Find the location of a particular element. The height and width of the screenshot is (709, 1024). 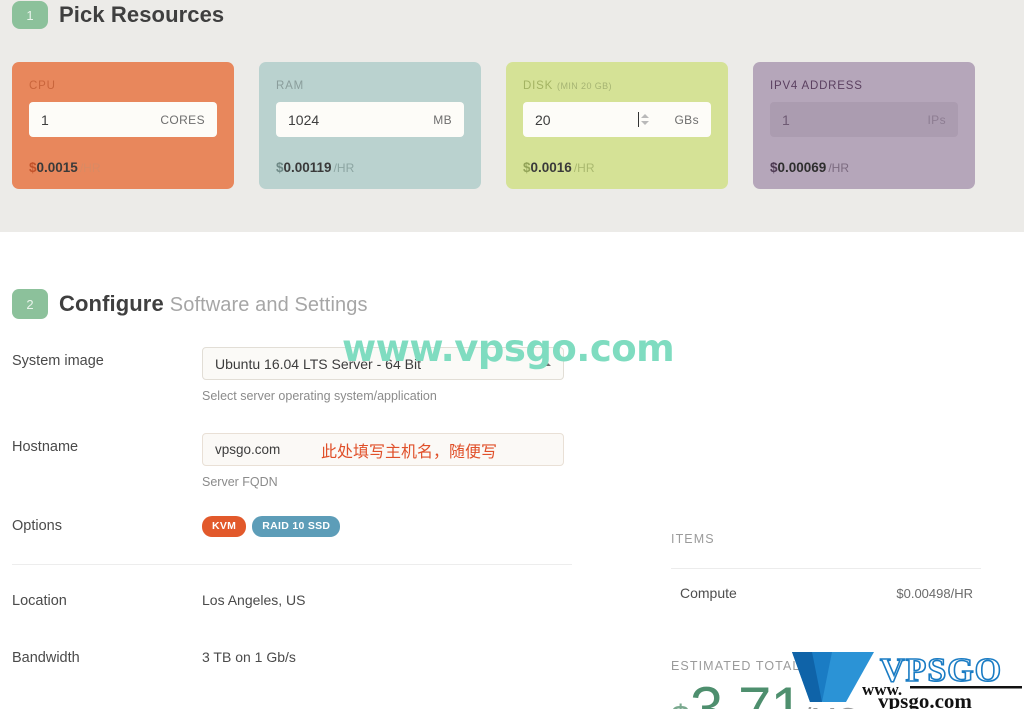

ram-input: 1024 MB is located at coordinates (370, 119).